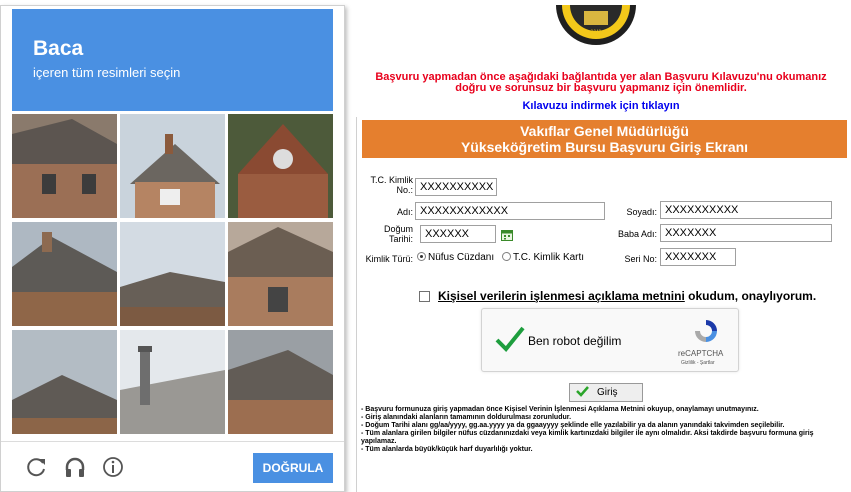  I want to click on tc-label: T.C. Kimlik No.:, so click(392, 185).